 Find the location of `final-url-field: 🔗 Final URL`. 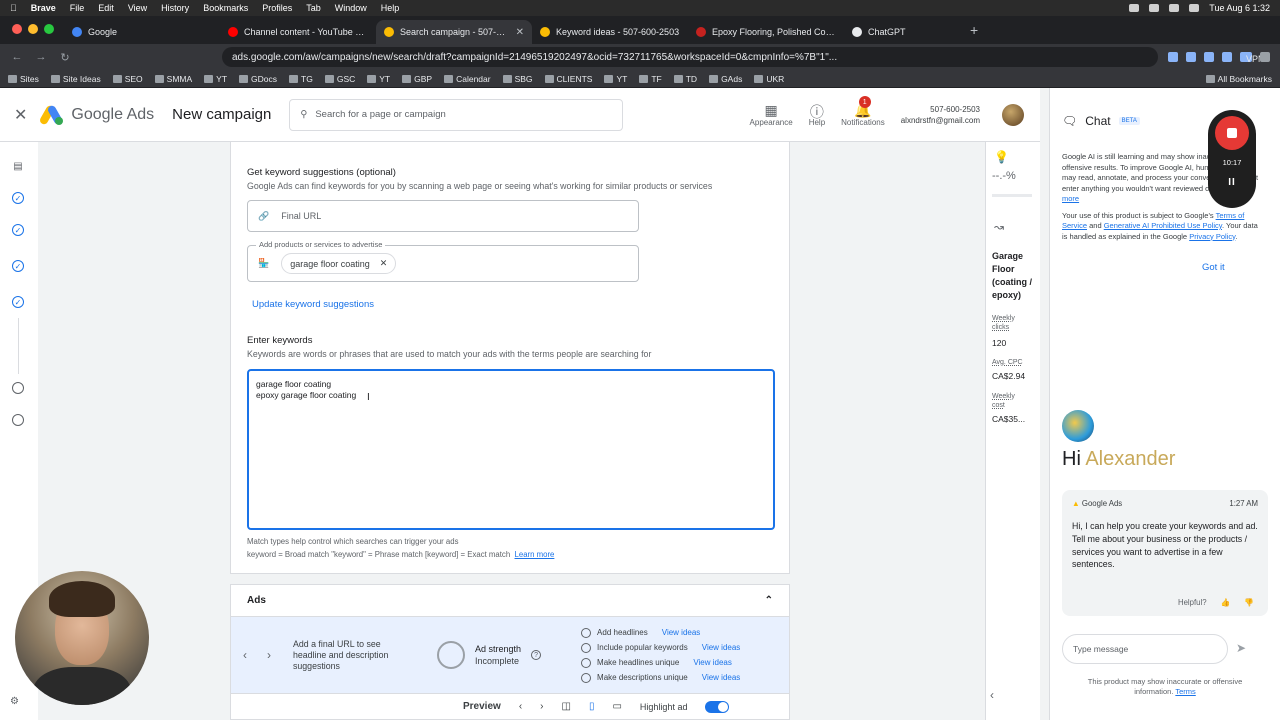

final-url-field: 🔗 Final URL is located at coordinates (443, 216).